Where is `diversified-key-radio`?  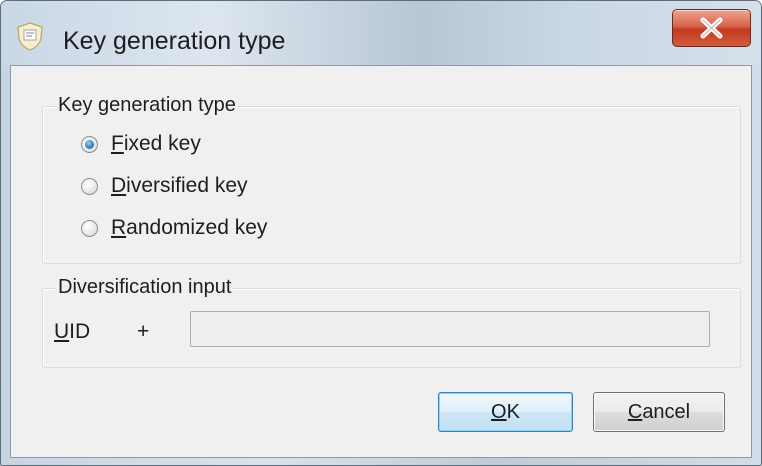 diversified-key-radio is located at coordinates (89, 186).